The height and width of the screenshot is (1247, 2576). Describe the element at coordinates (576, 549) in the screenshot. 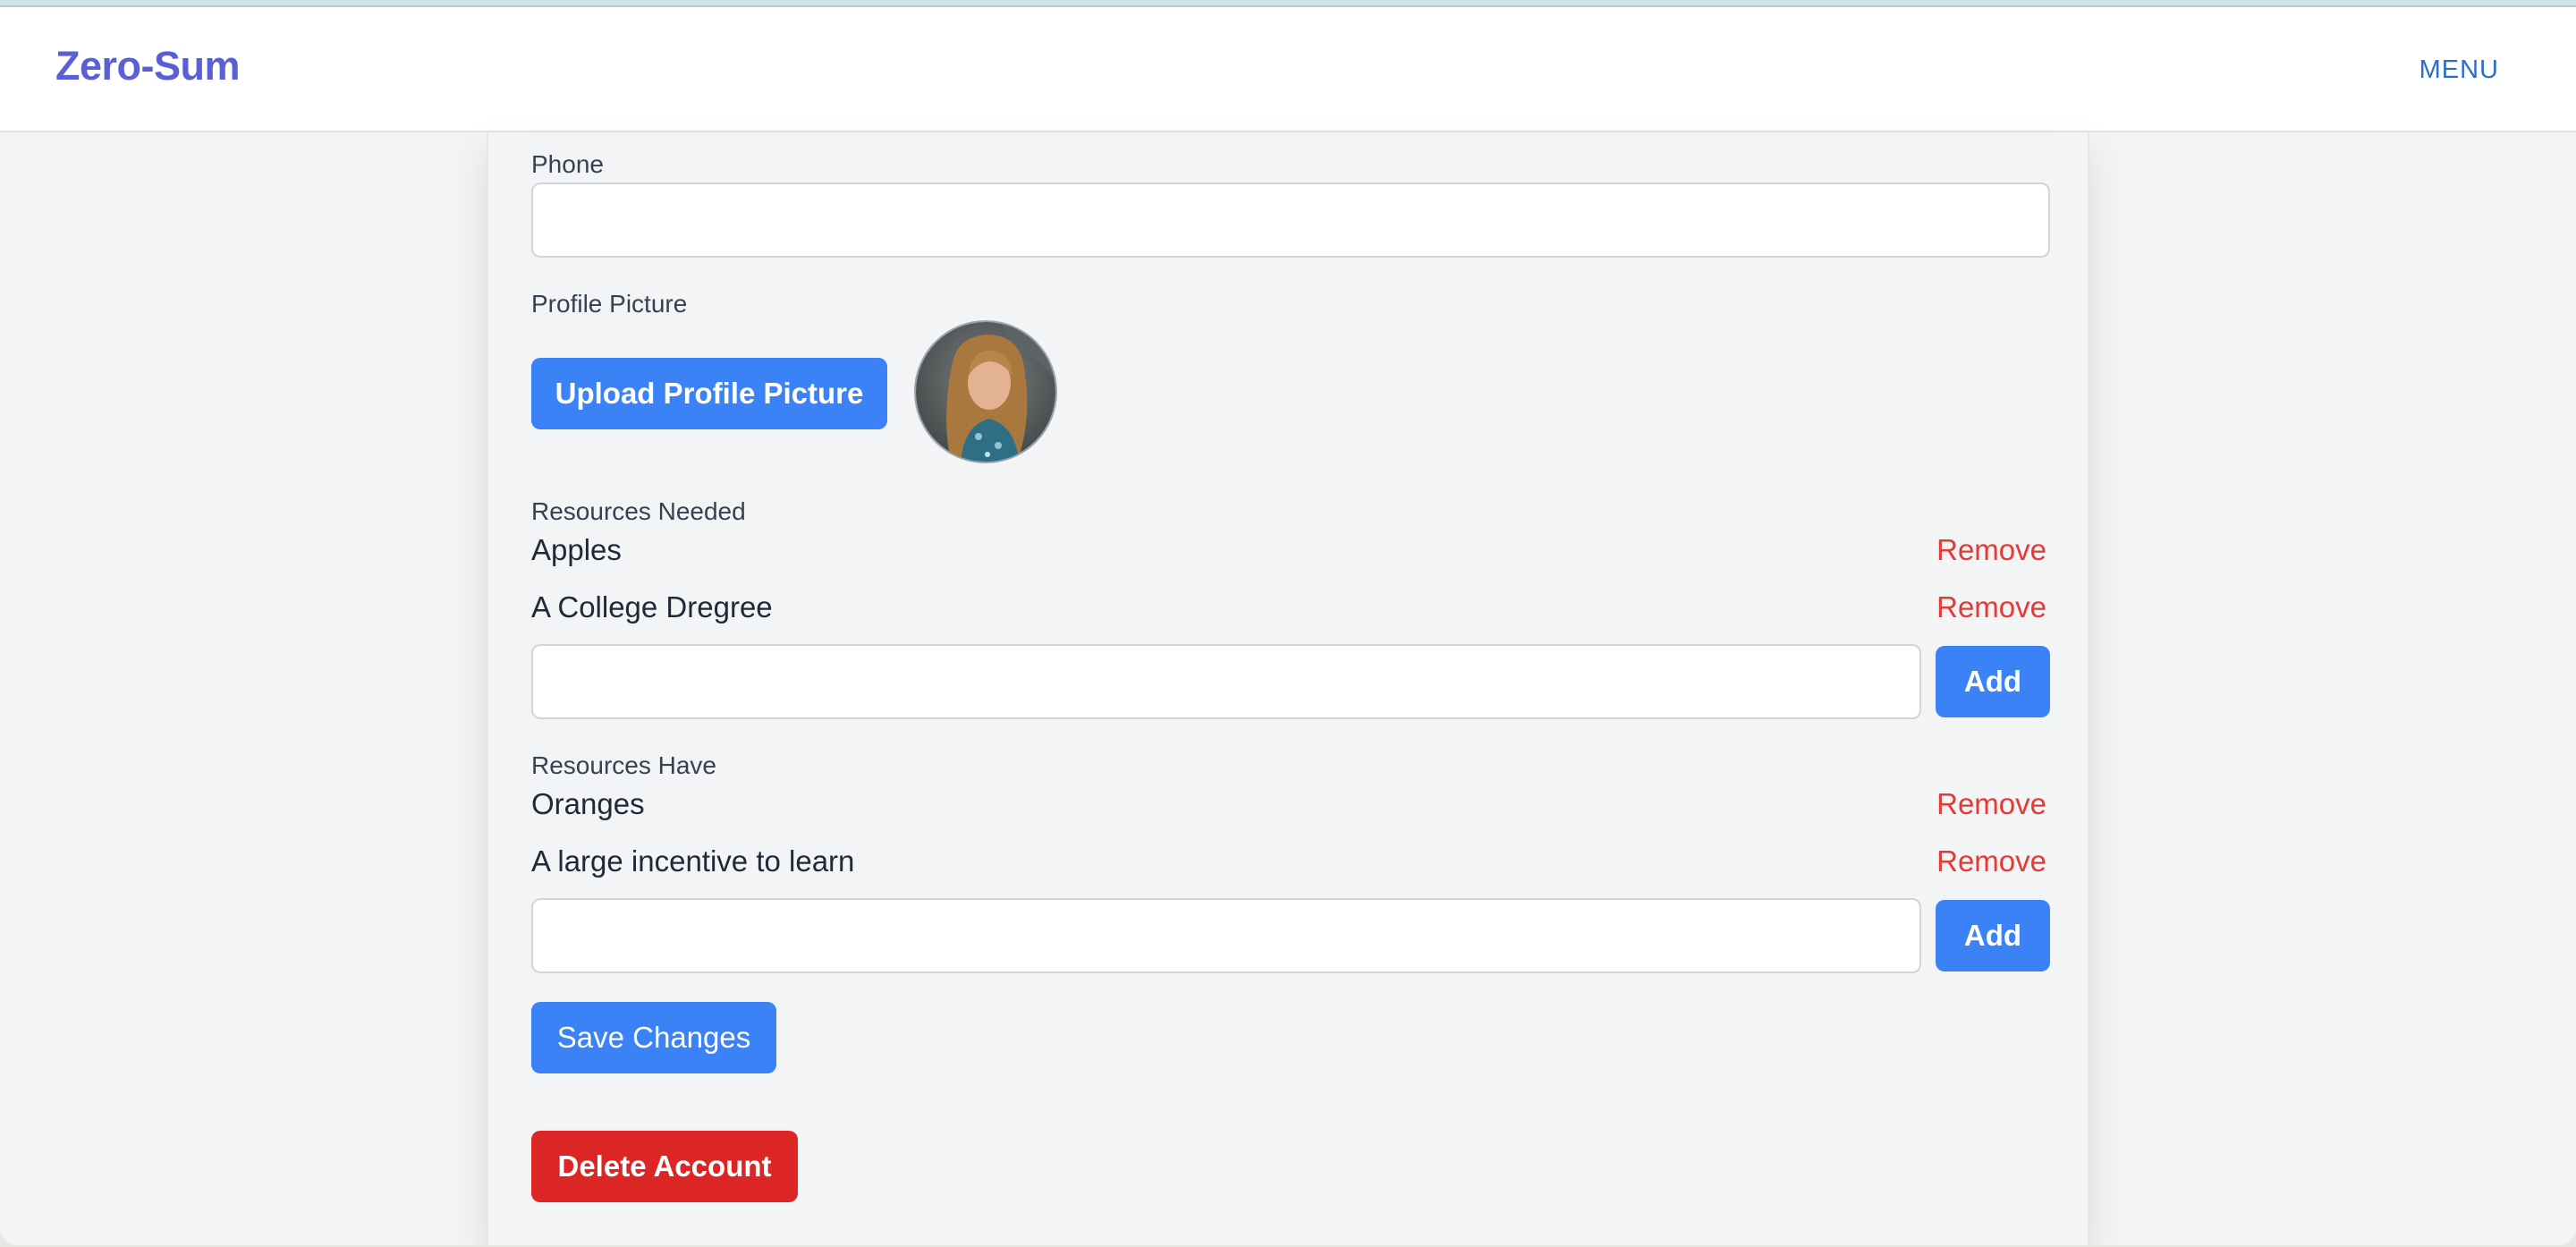

I see `resource-needed-item: Apples` at that location.